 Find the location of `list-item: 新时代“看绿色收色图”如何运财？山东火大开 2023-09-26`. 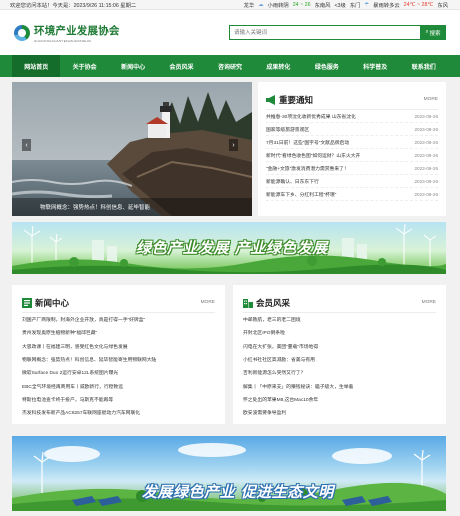

list-item: 新时代“看绿色收色图”如何运财？山东火大开 2023-09-26 is located at coordinates (352, 155).